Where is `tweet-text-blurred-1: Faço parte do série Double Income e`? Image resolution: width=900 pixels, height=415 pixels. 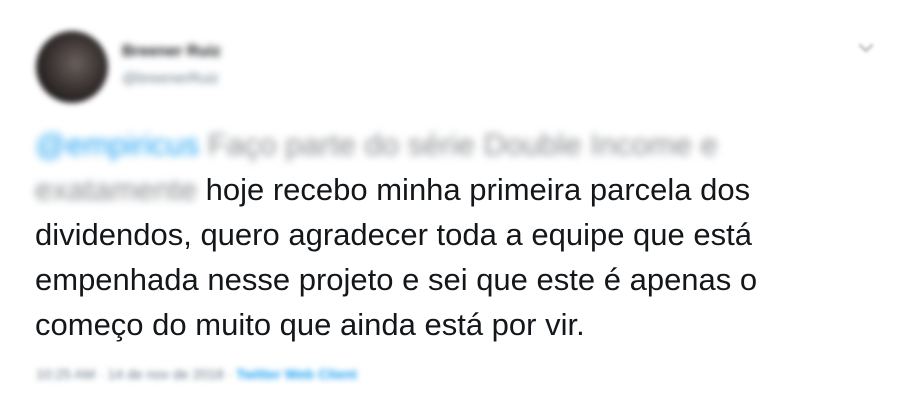
tweet-text-blurred-1: Faço parte do série Double Income e is located at coordinates (458, 144).